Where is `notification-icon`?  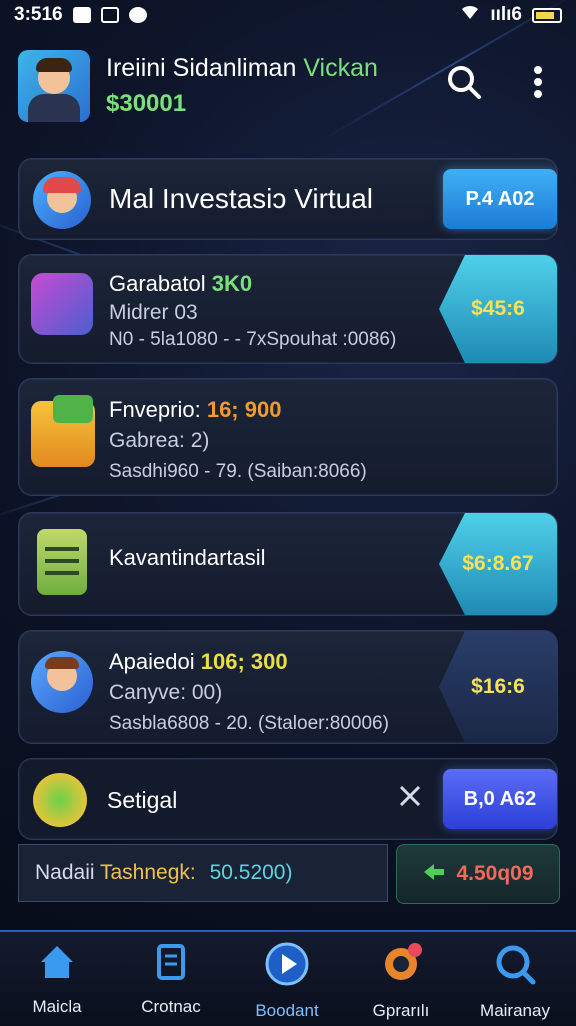
notification-icon is located at coordinates (82, 15).